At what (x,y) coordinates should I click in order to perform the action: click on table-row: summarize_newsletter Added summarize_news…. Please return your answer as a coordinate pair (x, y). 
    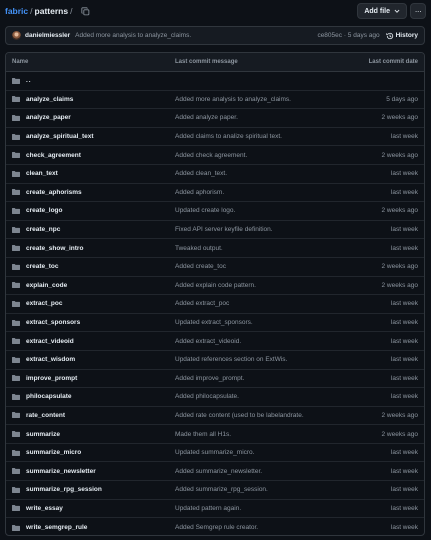
    Looking at the image, I should click on (215, 472).